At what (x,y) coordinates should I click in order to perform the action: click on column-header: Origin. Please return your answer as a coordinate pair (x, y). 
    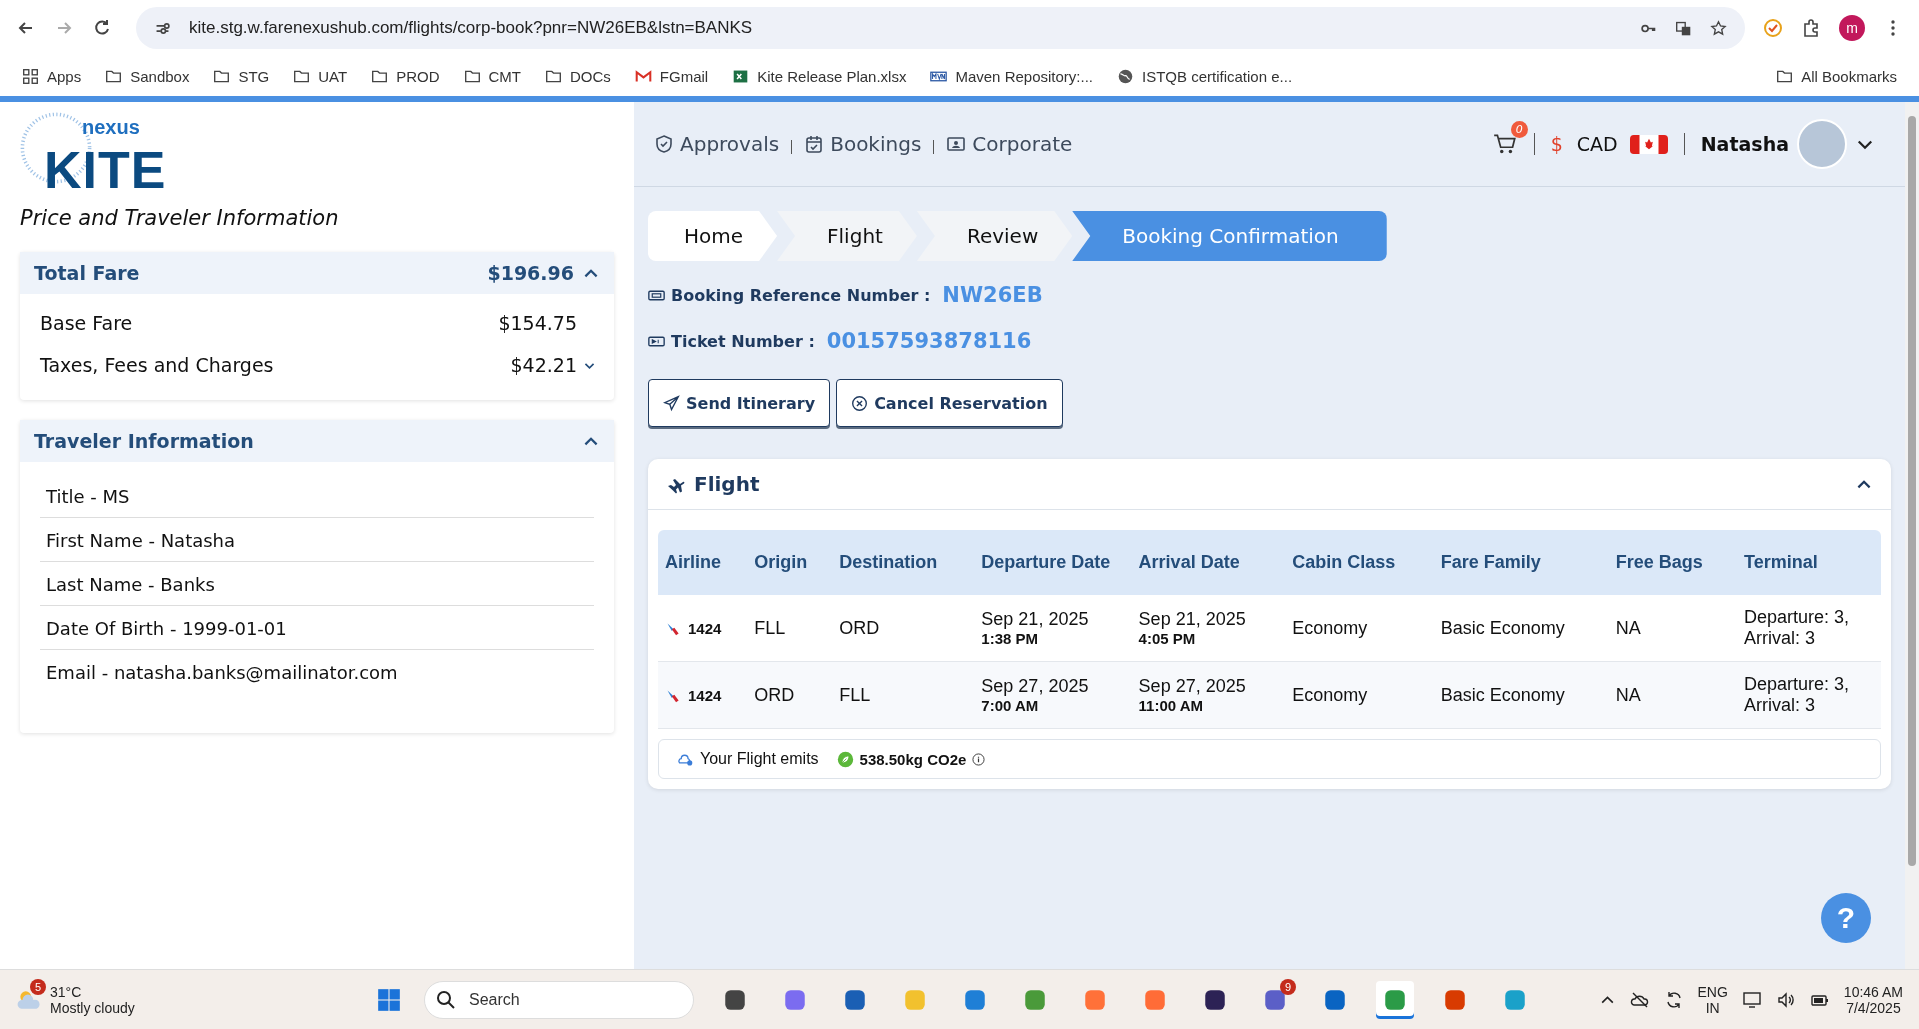
    Looking at the image, I should click on (790, 562).